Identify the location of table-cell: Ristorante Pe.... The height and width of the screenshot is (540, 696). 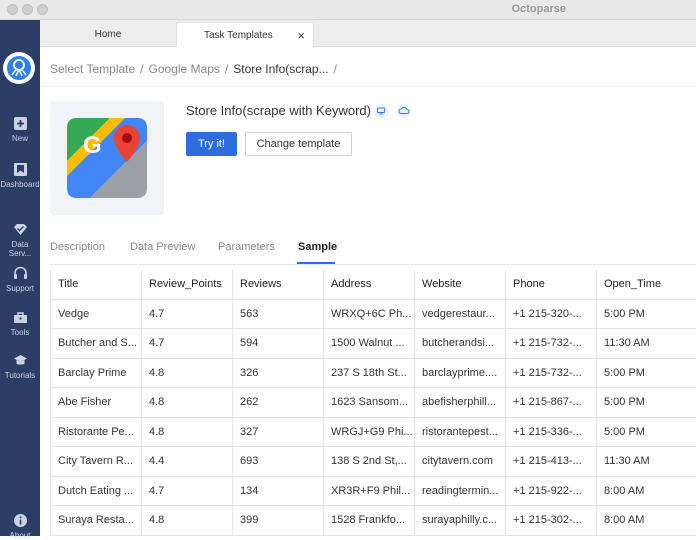
(96, 431).